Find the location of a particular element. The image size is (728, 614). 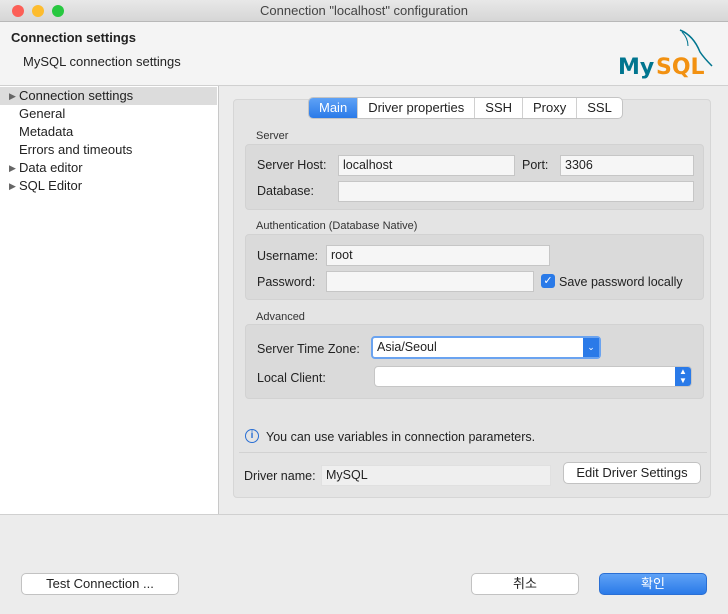

up-down-chevron-icon: ▲ ▼ is located at coordinates (683, 376).